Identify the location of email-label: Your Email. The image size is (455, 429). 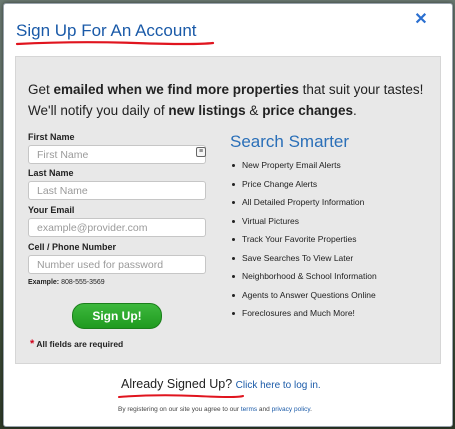
(51, 210).